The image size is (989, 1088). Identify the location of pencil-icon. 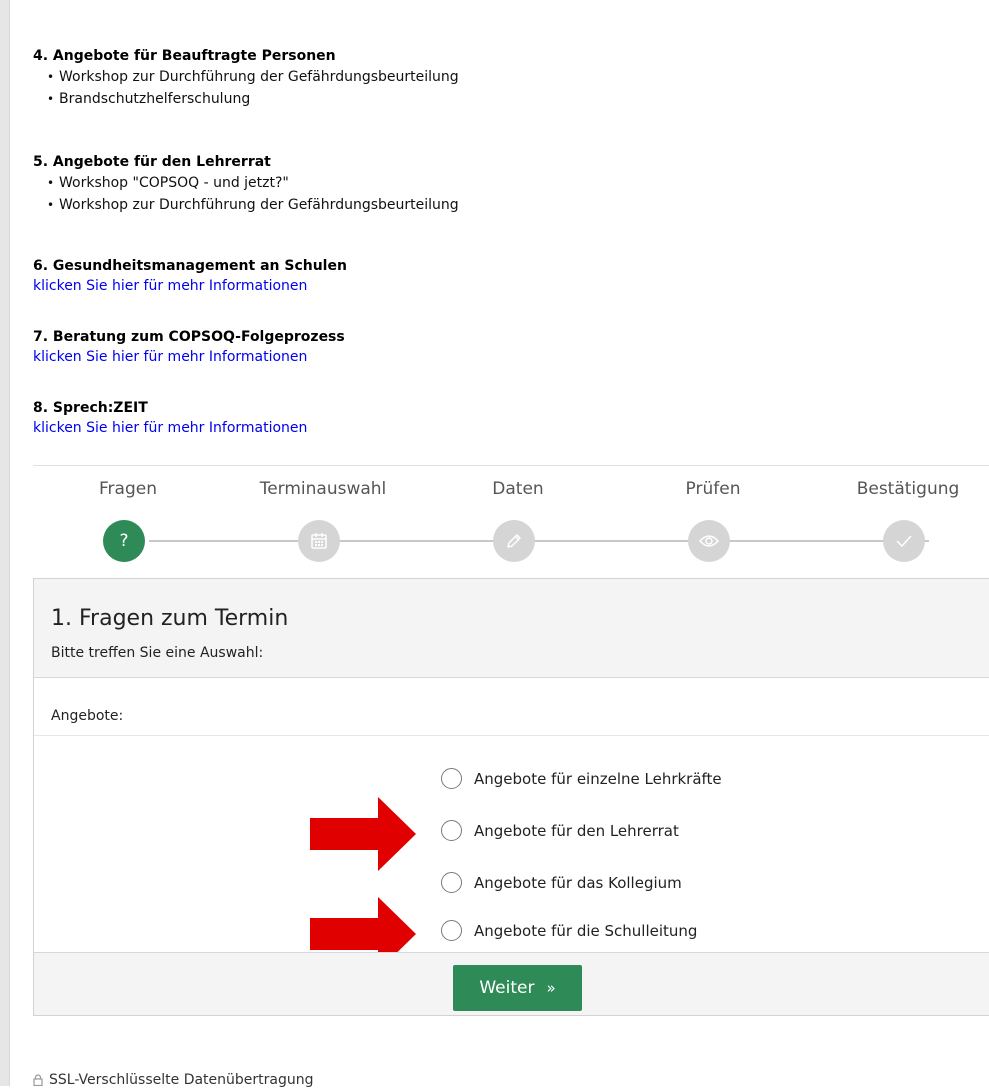
(514, 541).